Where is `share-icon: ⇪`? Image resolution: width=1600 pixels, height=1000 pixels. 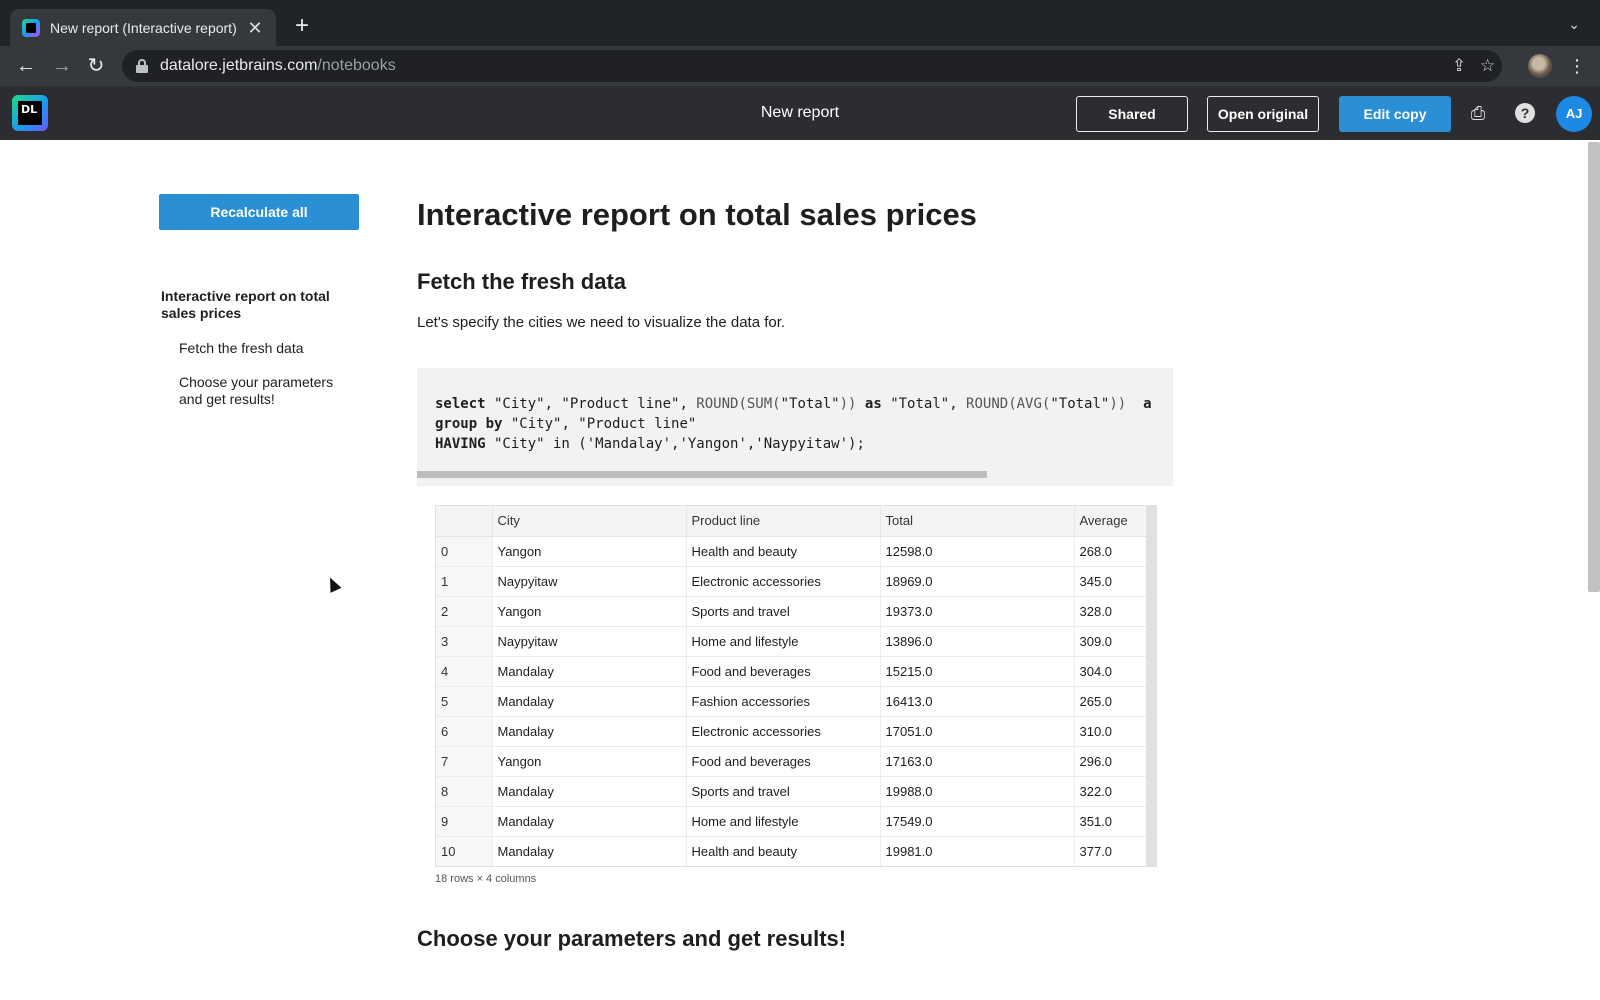
share-icon: ⇪ is located at coordinates (1459, 66).